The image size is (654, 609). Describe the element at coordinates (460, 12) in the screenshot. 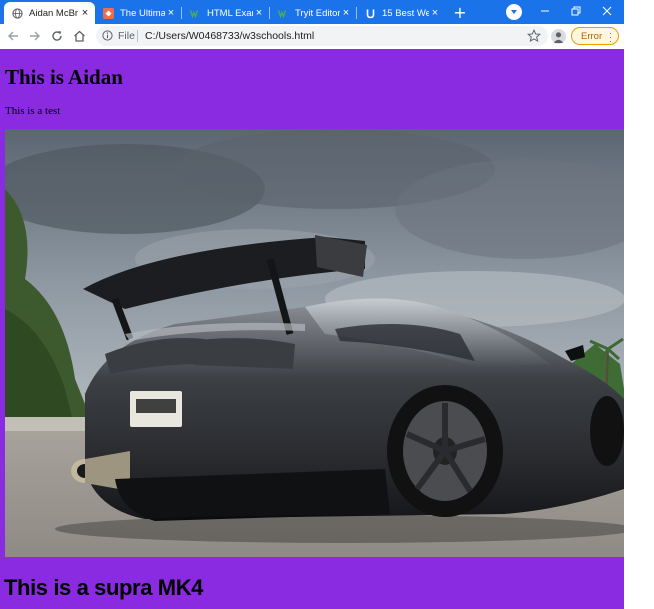

I see `new-tab-button: +` at that location.